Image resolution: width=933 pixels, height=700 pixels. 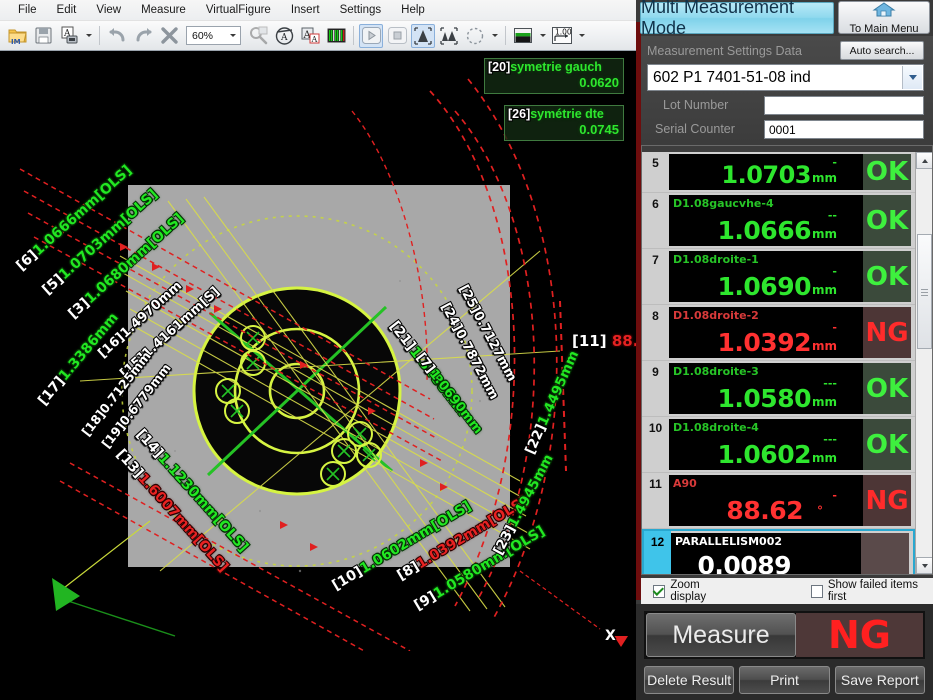 What do you see at coordinates (163, 10) in the screenshot?
I see `menu-measure: Measure` at bounding box center [163, 10].